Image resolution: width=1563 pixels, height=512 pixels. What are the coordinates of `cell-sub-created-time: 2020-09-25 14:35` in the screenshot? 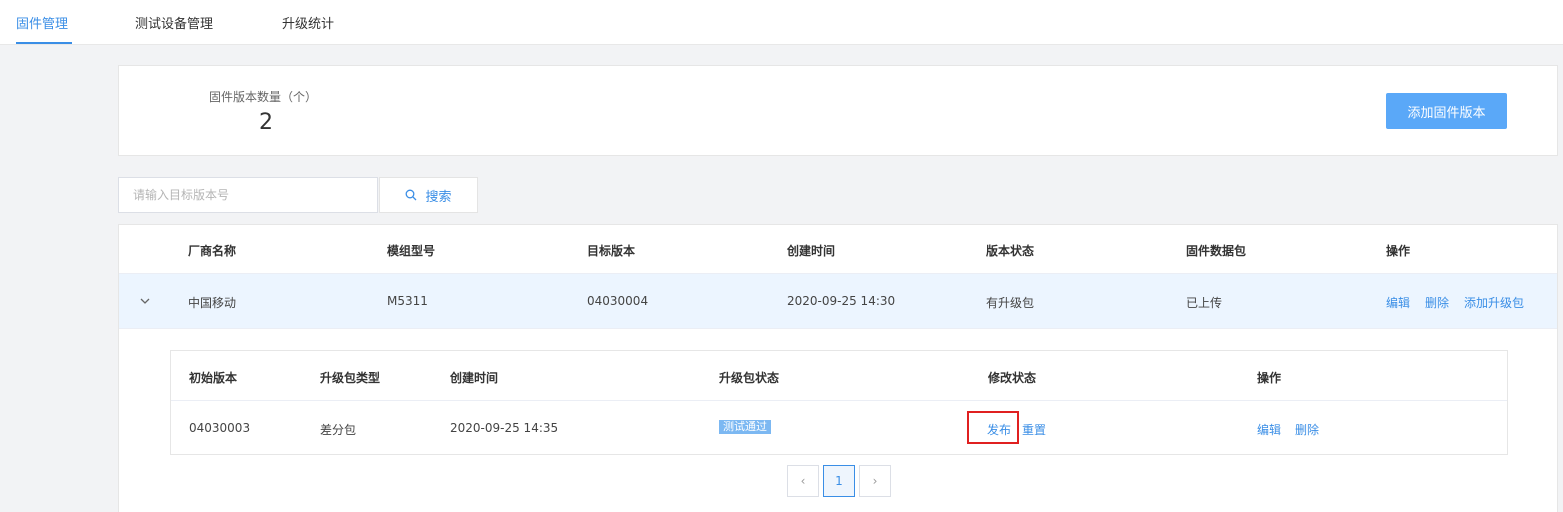 It's located at (504, 428).